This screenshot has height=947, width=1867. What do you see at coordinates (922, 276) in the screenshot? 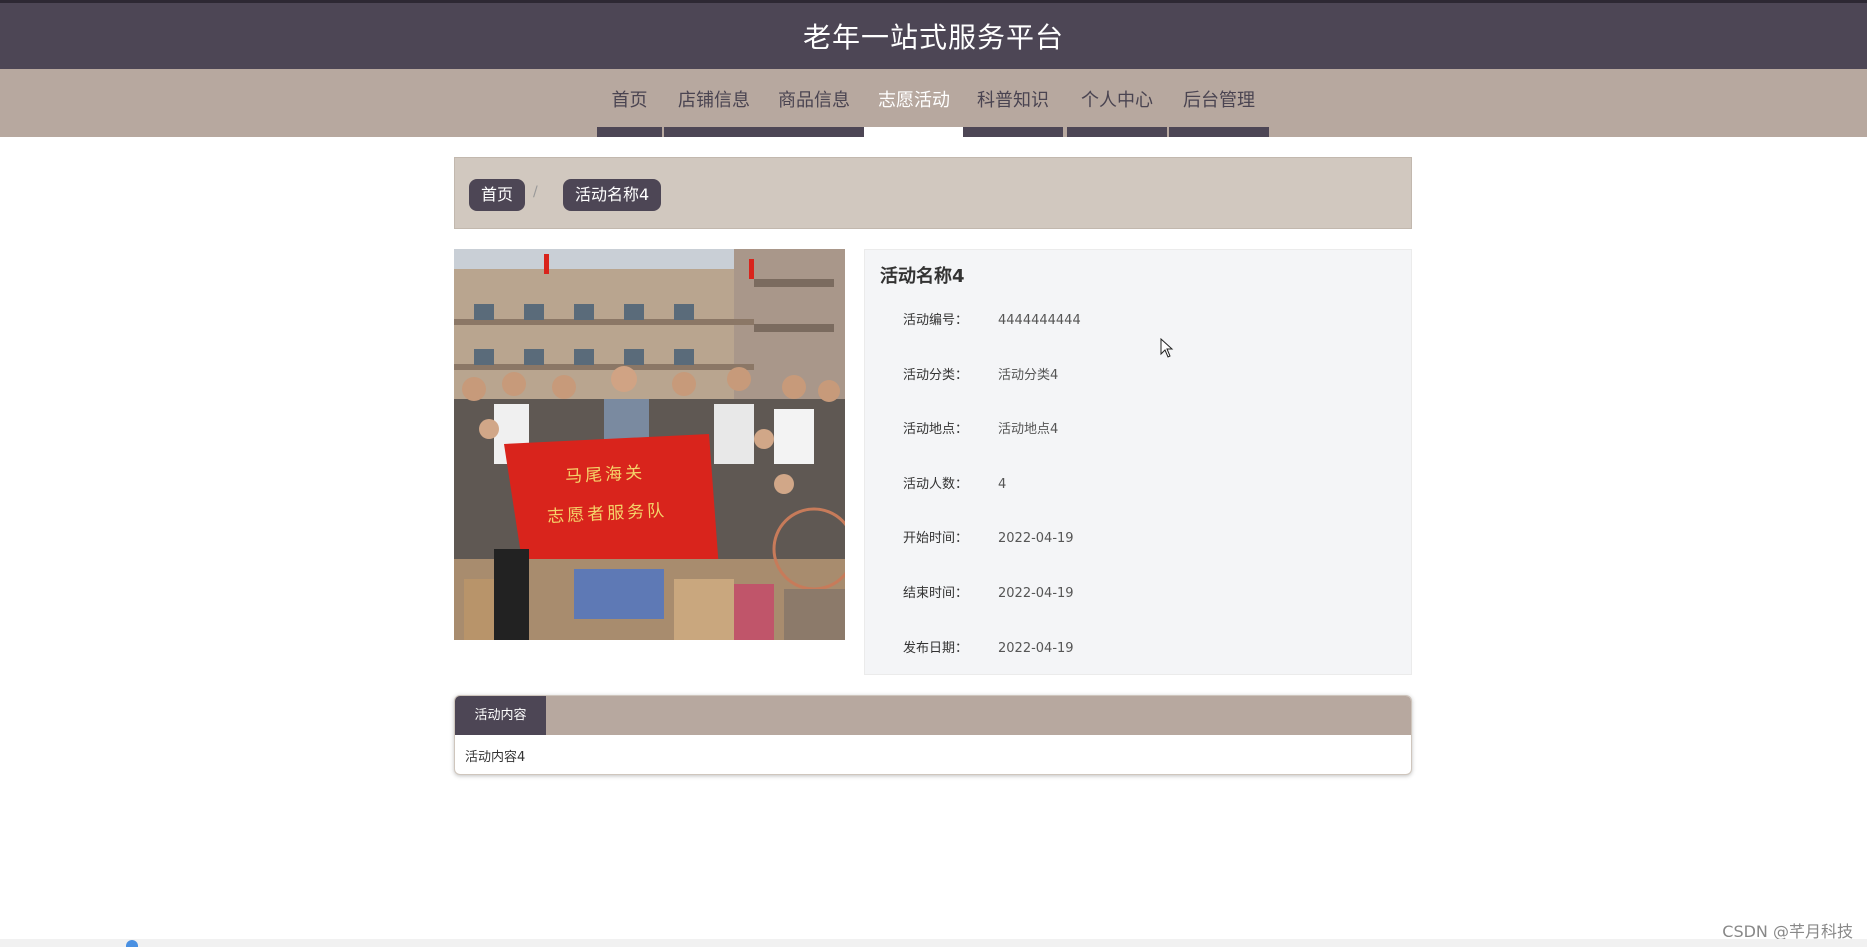
I see `activity-title: 活动名称4` at bounding box center [922, 276].